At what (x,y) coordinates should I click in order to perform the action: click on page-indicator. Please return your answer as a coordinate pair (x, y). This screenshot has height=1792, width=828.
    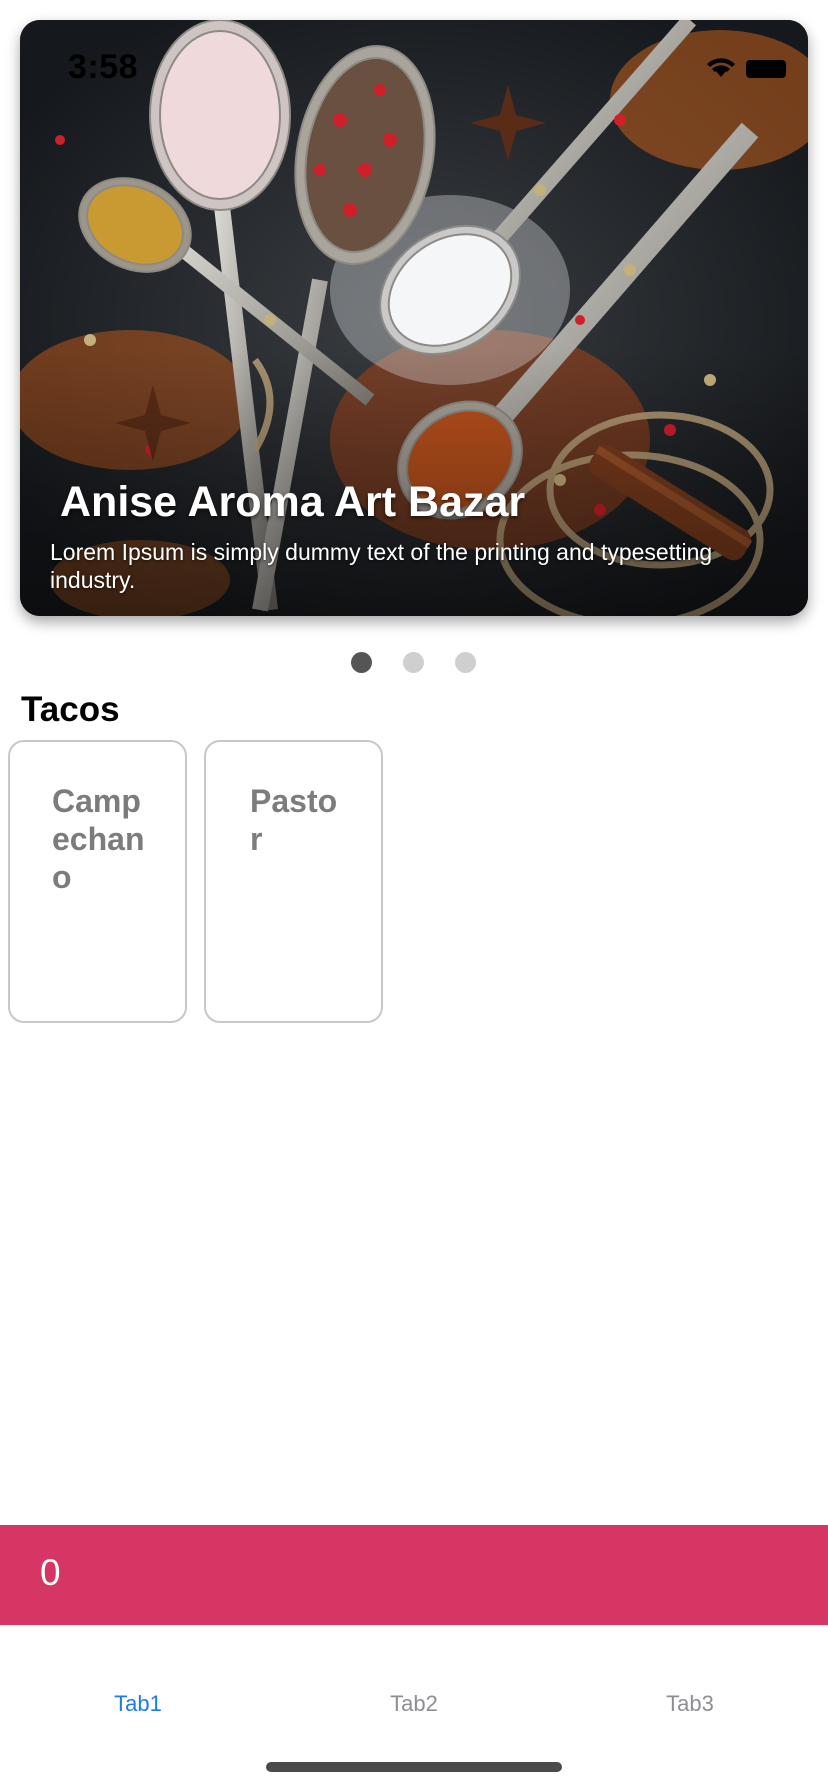
    Looking at the image, I should click on (414, 663).